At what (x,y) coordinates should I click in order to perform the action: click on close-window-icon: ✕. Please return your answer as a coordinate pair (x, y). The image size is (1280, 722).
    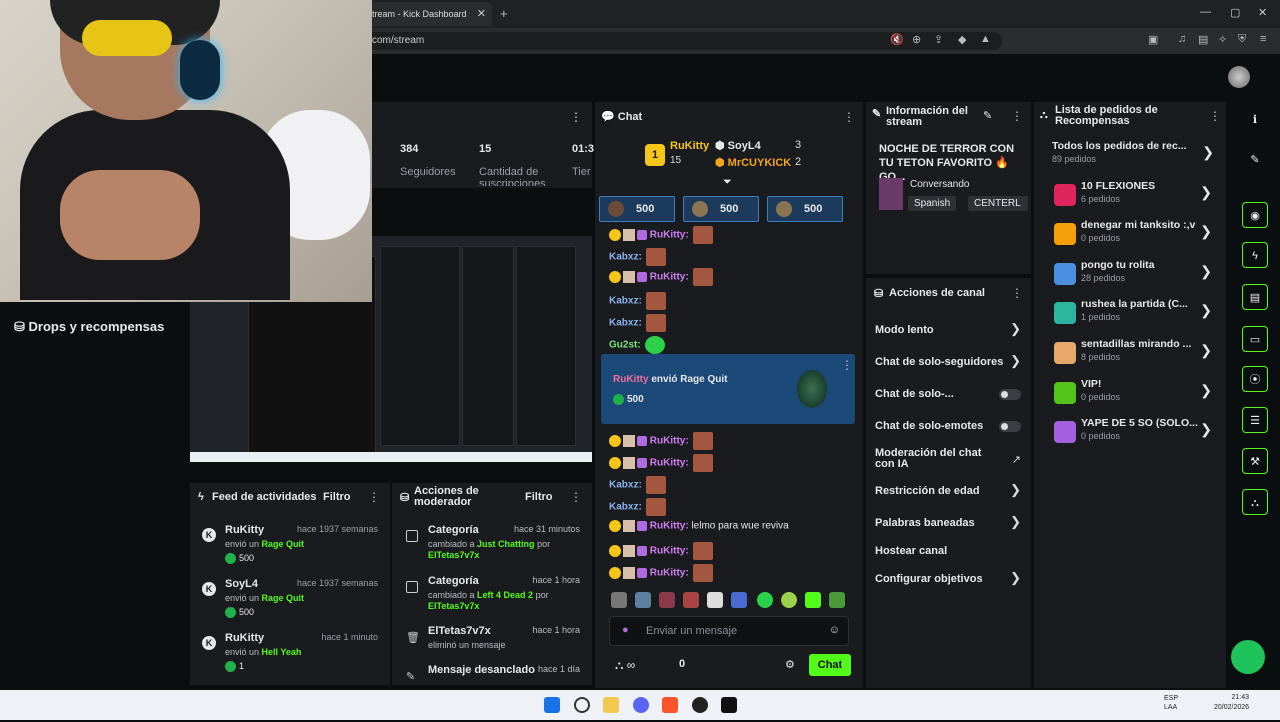
    Looking at the image, I should click on (1262, 12).